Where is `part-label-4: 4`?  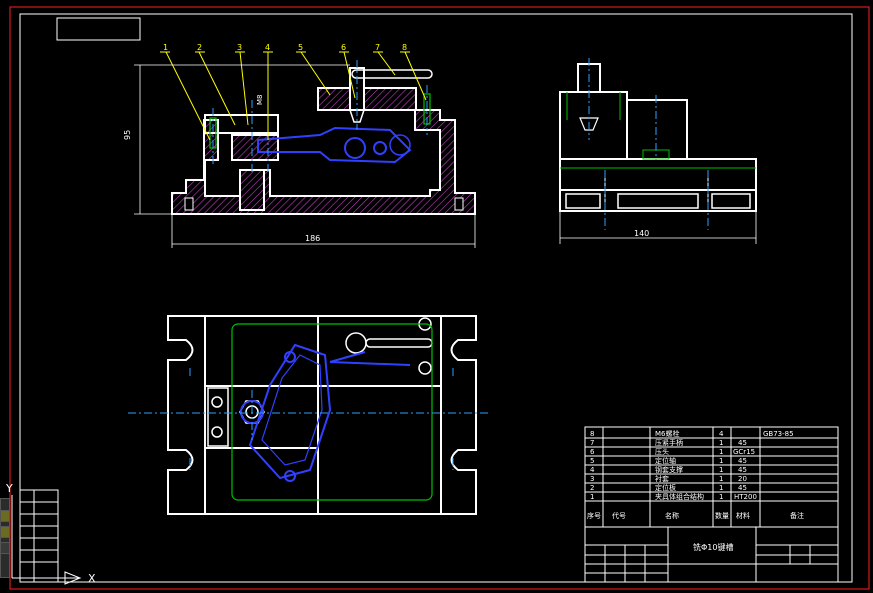
part-label-4: 4 is located at coordinates (267, 47).